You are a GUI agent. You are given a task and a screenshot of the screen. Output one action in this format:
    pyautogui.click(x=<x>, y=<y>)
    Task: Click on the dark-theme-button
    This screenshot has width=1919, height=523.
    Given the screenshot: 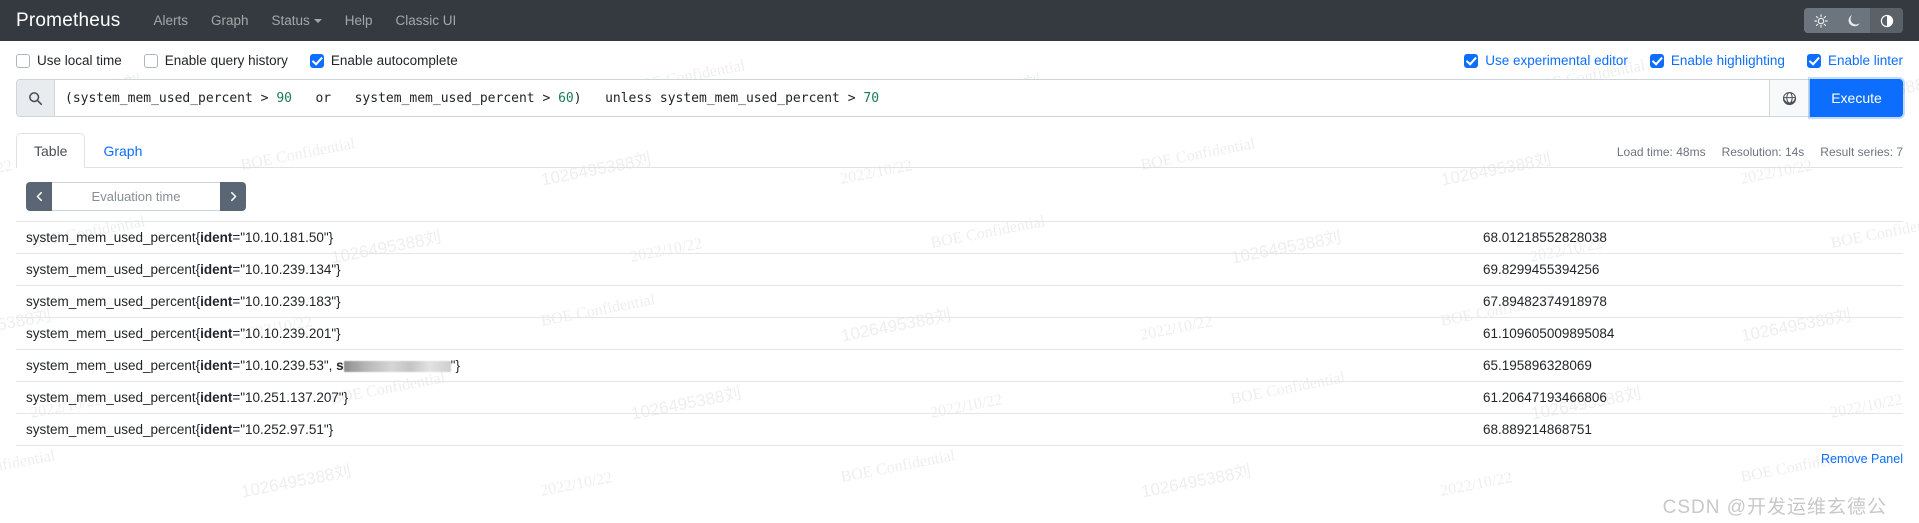 What is the action you would take?
    pyautogui.click(x=1853, y=20)
    